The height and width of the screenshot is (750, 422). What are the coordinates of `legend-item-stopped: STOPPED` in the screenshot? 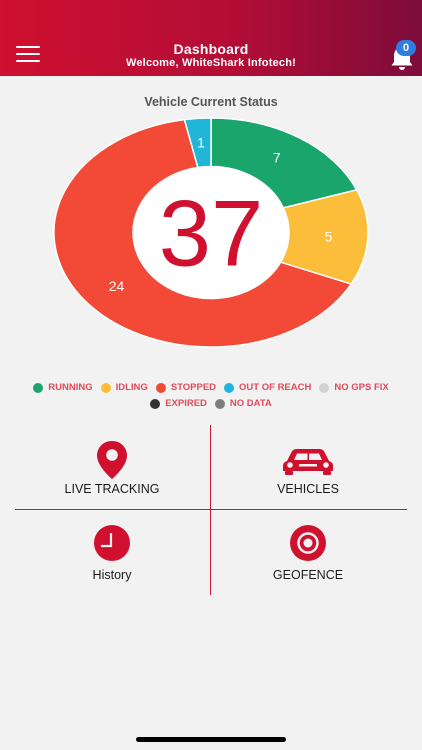 It's located at (186, 387).